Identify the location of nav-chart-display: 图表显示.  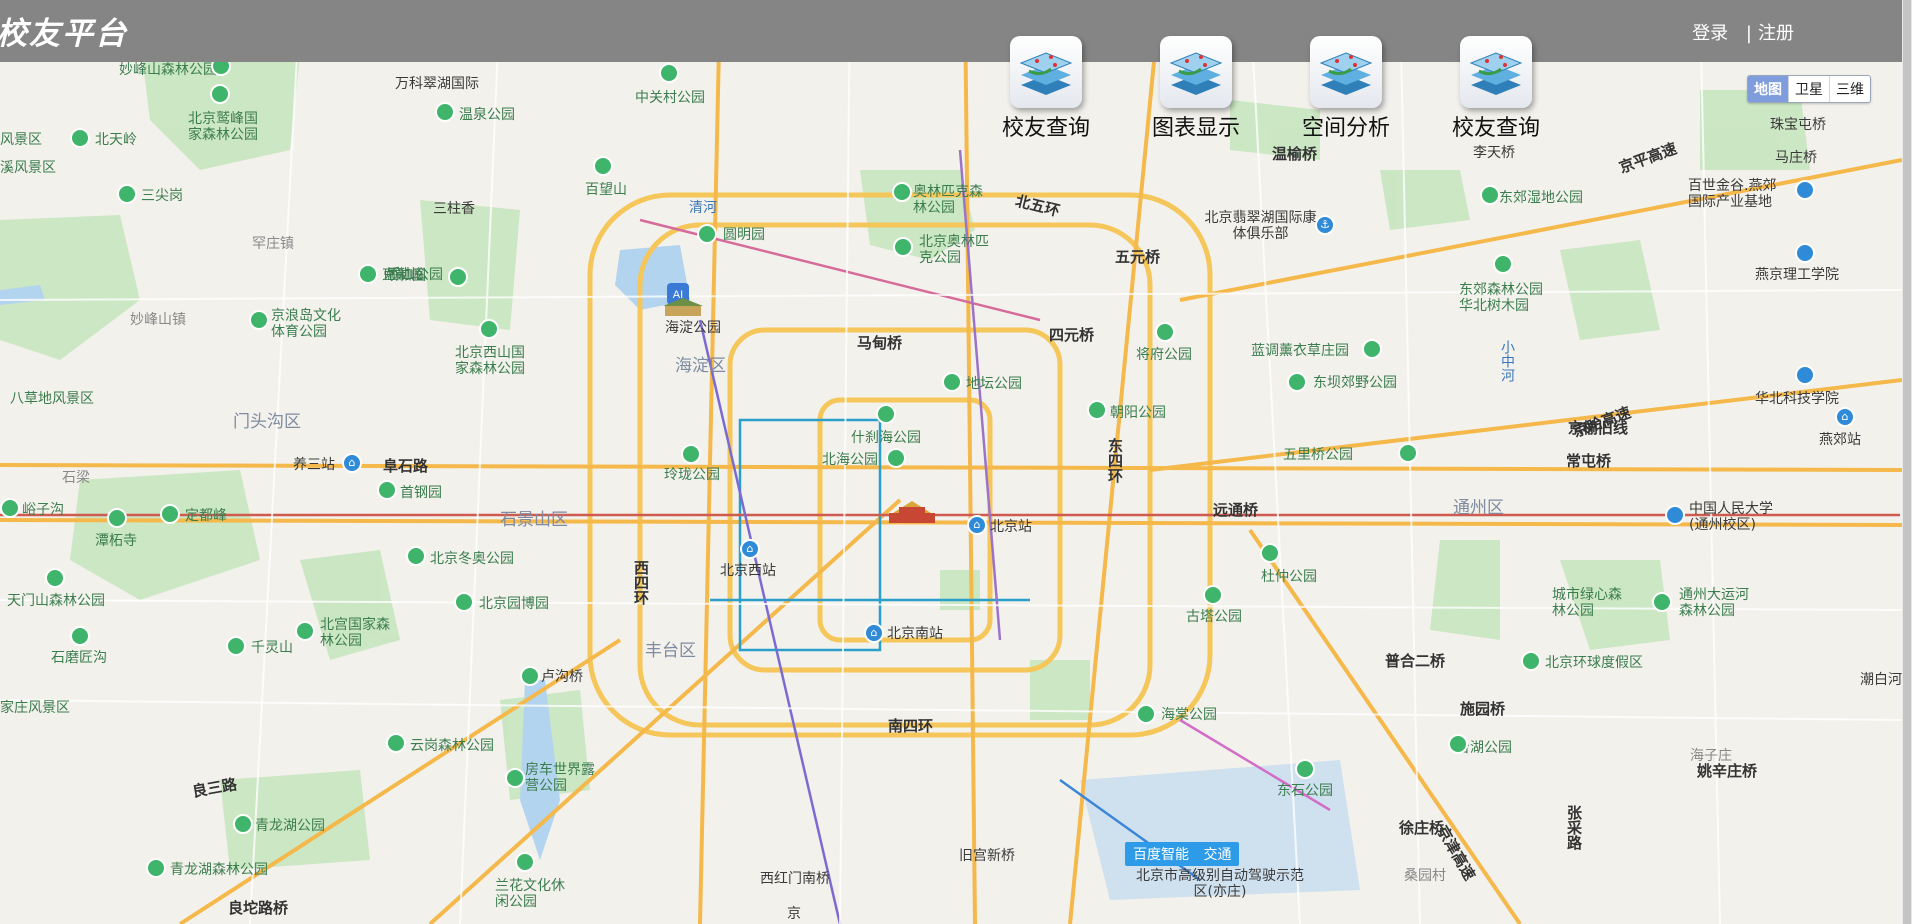
(1196, 89).